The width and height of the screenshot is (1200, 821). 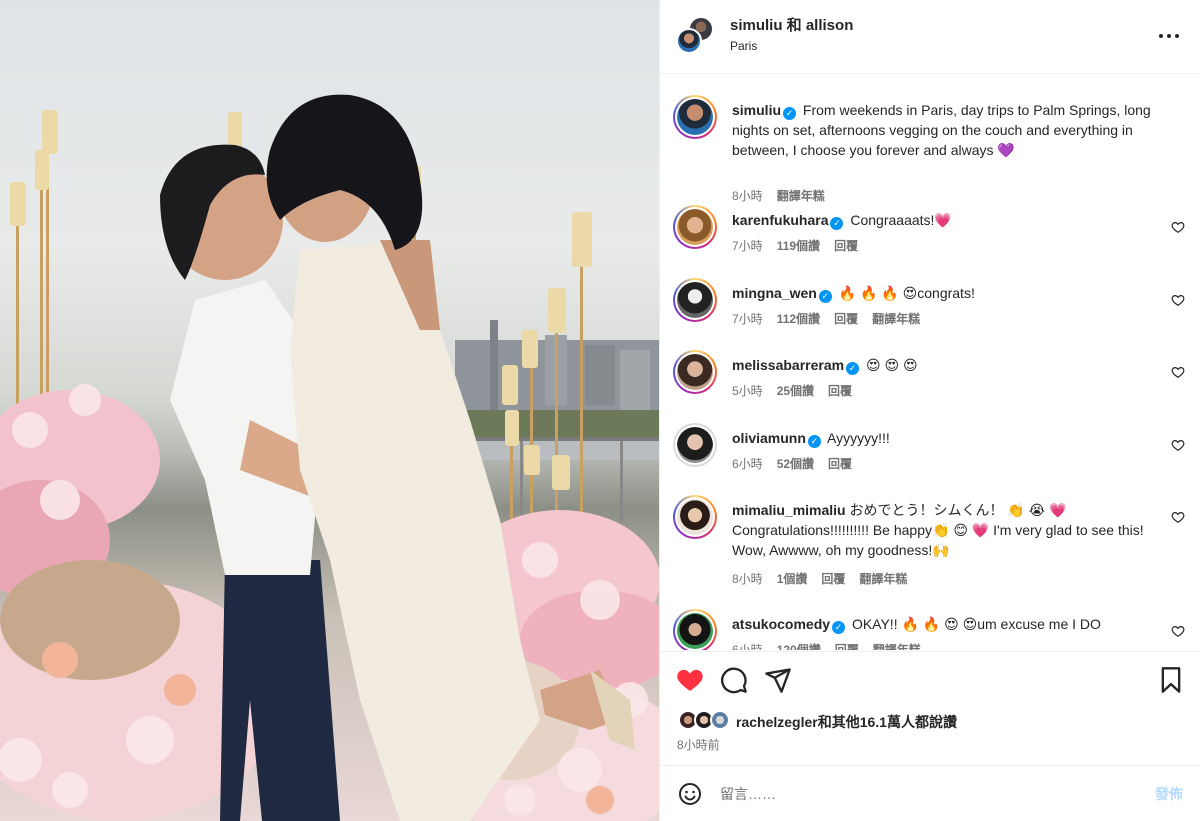 What do you see at coordinates (1171, 680) in the screenshot?
I see `bookmark-icon` at bounding box center [1171, 680].